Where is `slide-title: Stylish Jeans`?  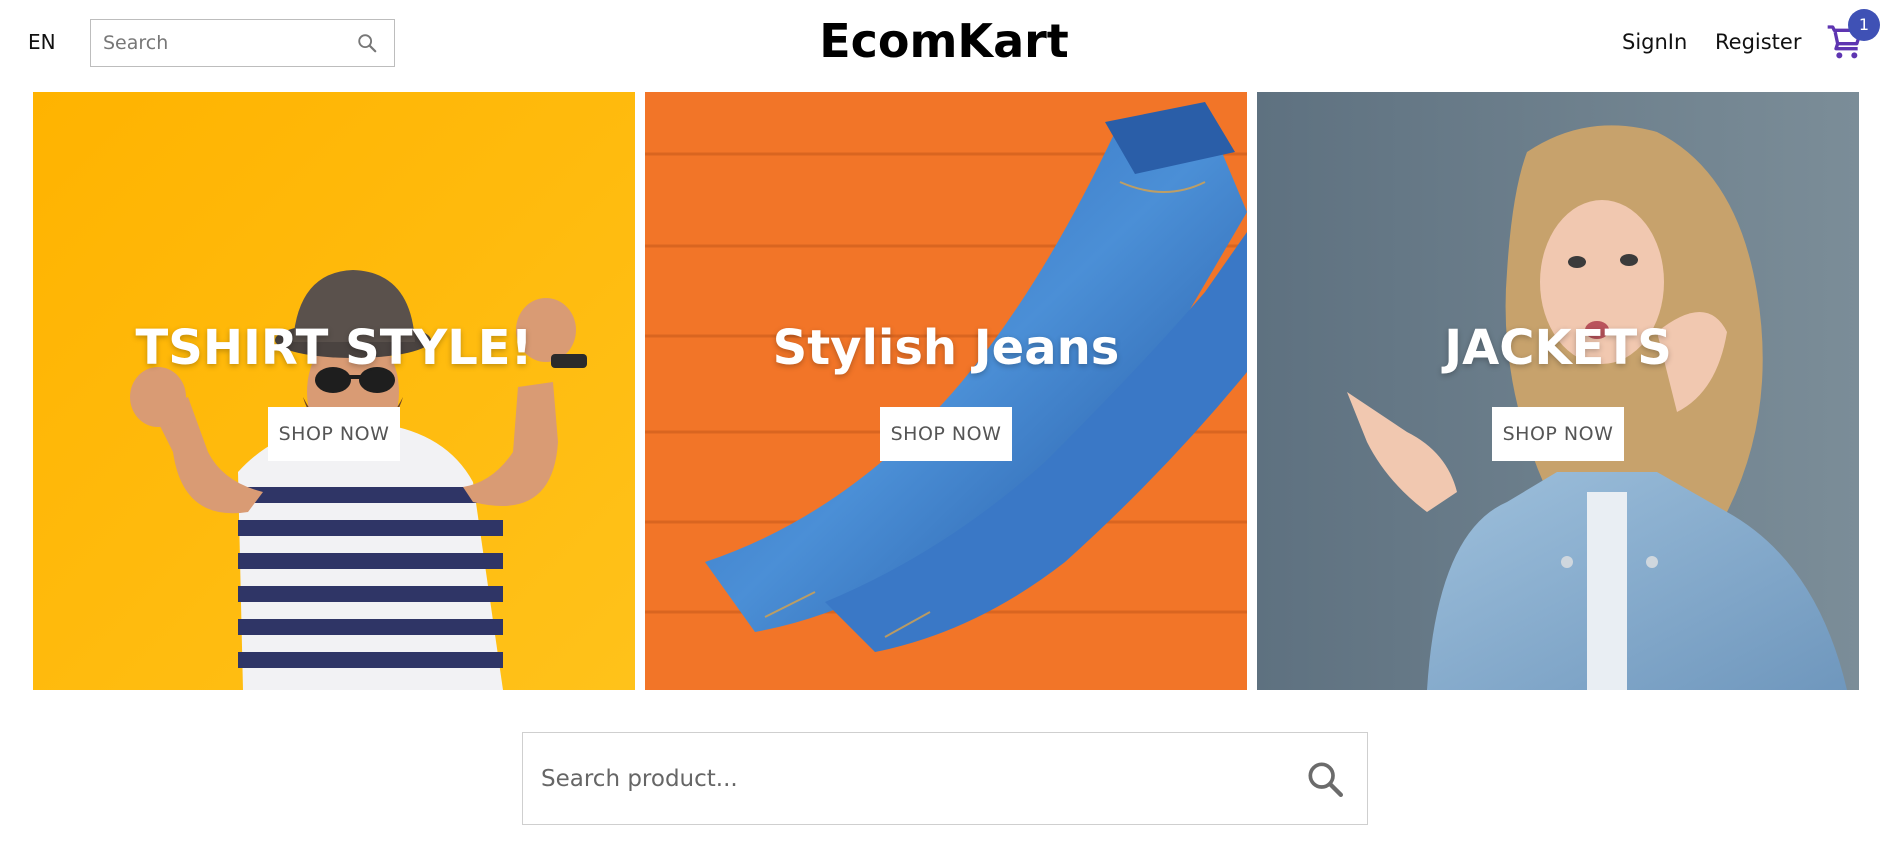
slide-title: Stylish Jeans is located at coordinates (946, 348).